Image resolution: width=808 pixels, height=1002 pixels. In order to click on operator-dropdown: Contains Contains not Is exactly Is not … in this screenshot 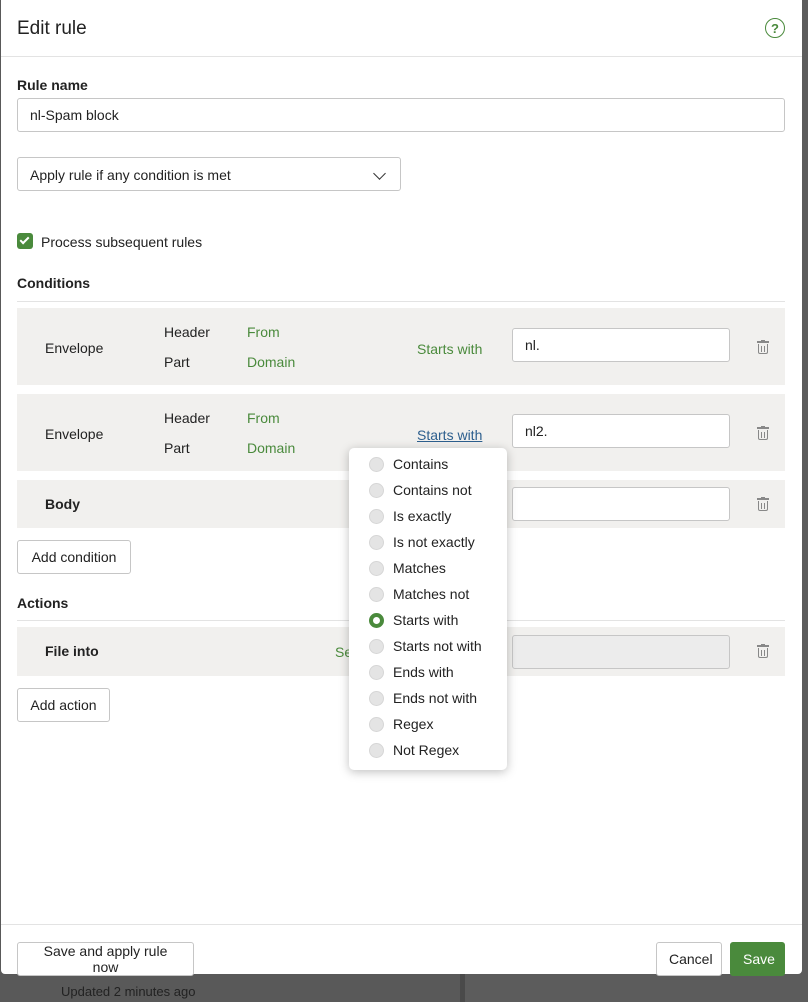, I will do `click(428, 609)`.